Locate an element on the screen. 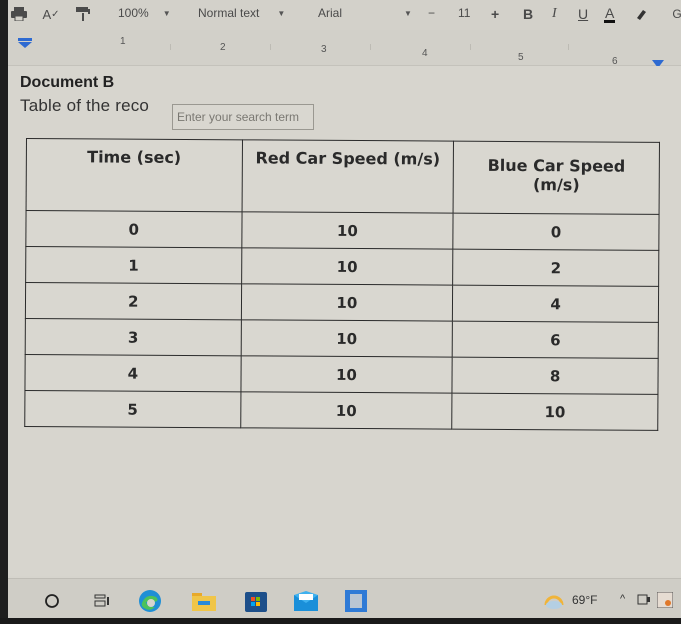 The width and height of the screenshot is (681, 624). user-app-icon is located at coordinates (665, 600).